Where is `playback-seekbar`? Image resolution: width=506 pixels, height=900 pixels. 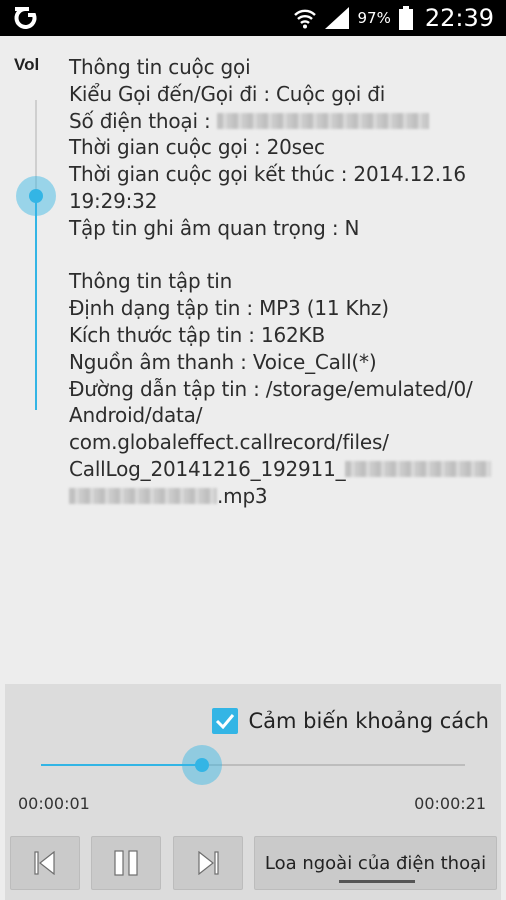
playback-seekbar is located at coordinates (253, 765).